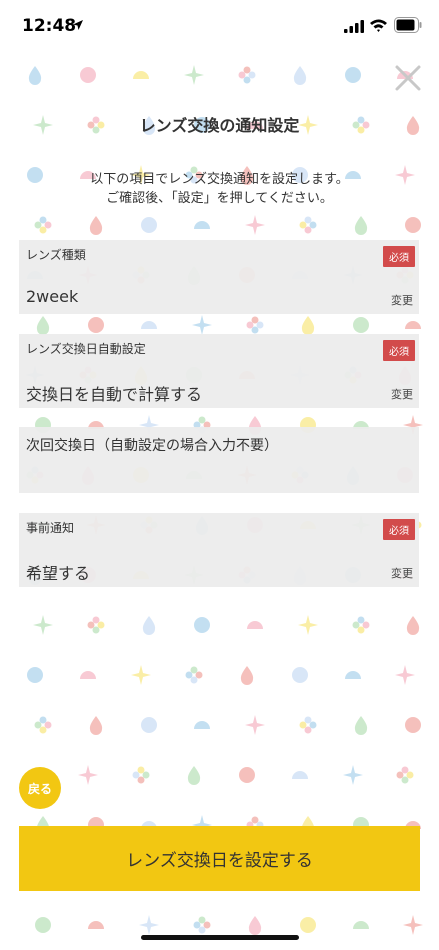  I want to click on auto-date-field: レンズ交換日自動設定 必須 交換日を自動で計算する 変更, so click(219, 371).